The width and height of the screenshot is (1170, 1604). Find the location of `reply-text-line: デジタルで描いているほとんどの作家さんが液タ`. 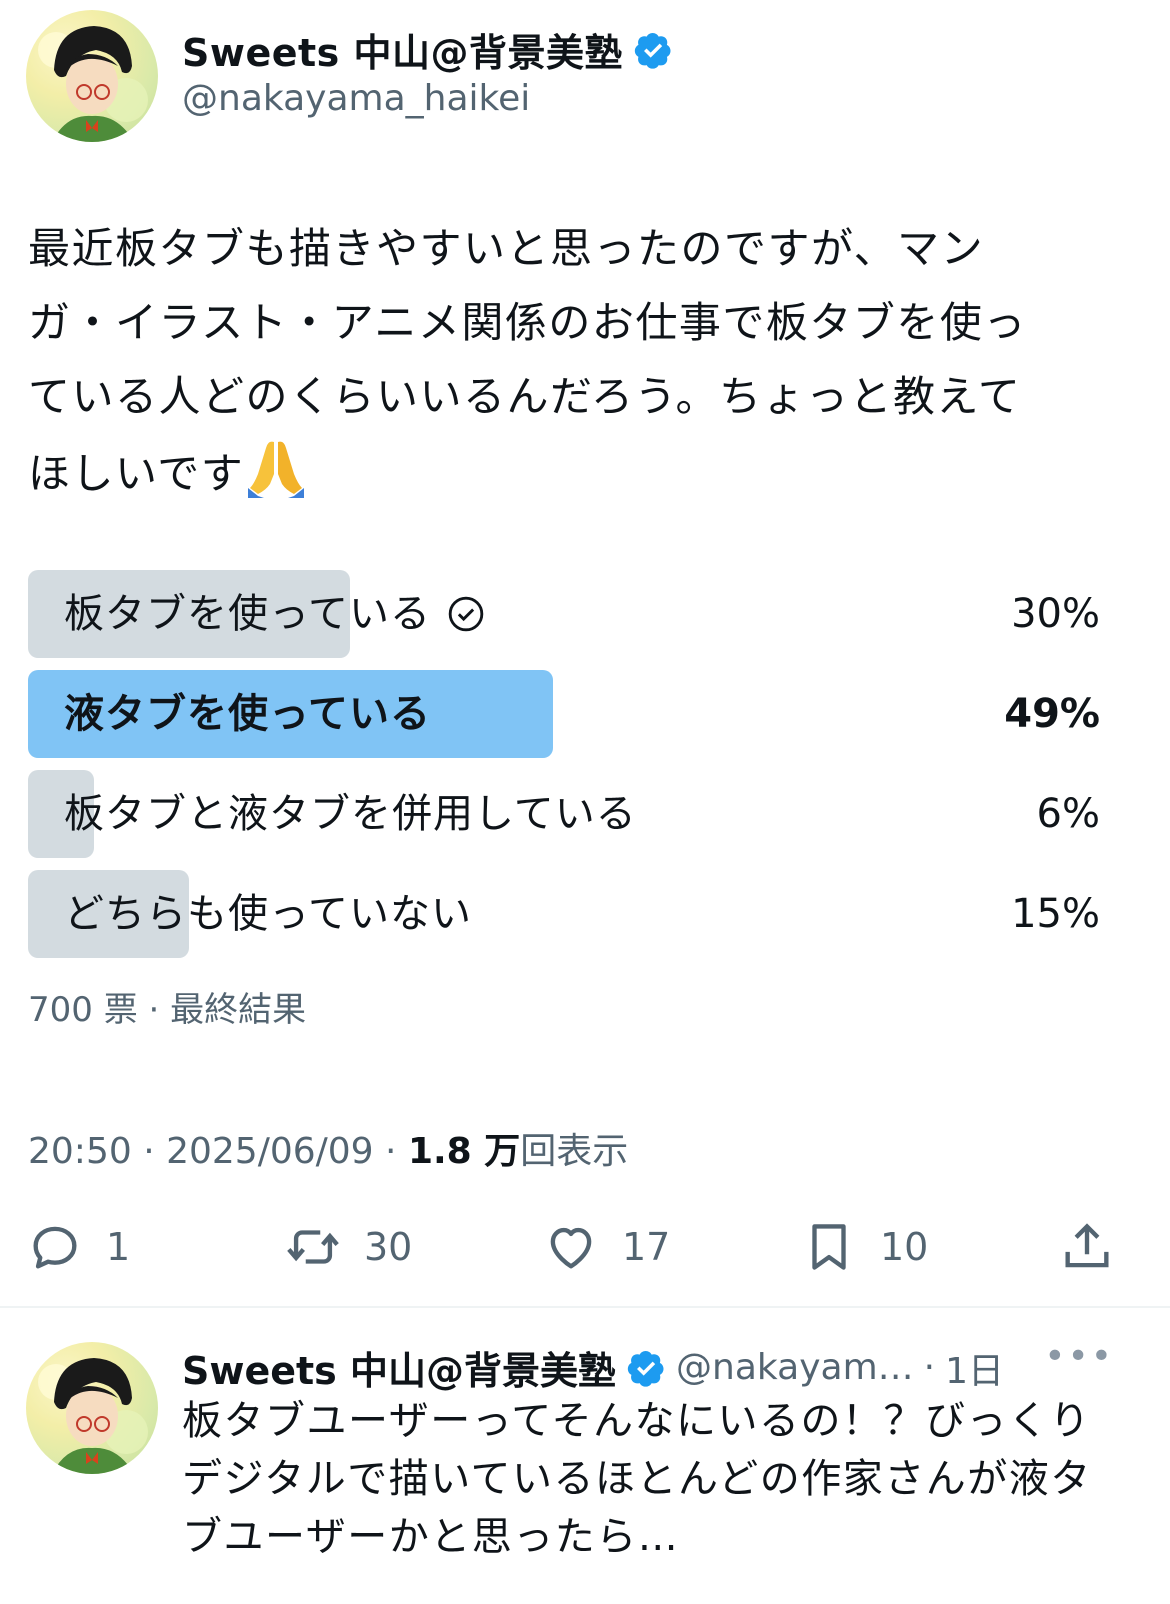

reply-text-line: デジタルで描いているほとんどの作家さんが液タ is located at coordinates (637, 1479).